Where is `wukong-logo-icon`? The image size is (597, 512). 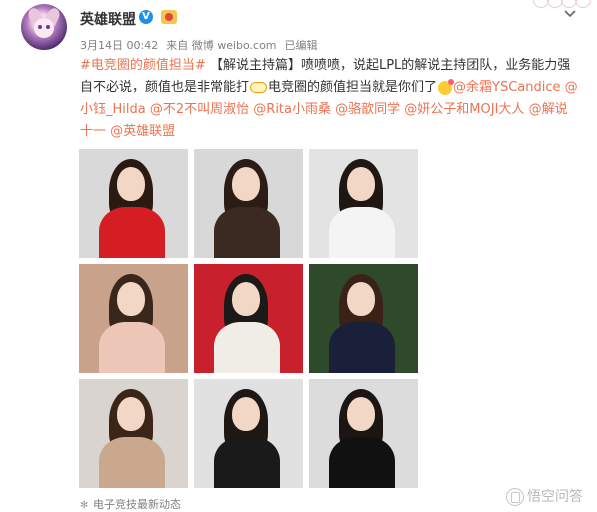 wukong-logo-icon is located at coordinates (515, 497).